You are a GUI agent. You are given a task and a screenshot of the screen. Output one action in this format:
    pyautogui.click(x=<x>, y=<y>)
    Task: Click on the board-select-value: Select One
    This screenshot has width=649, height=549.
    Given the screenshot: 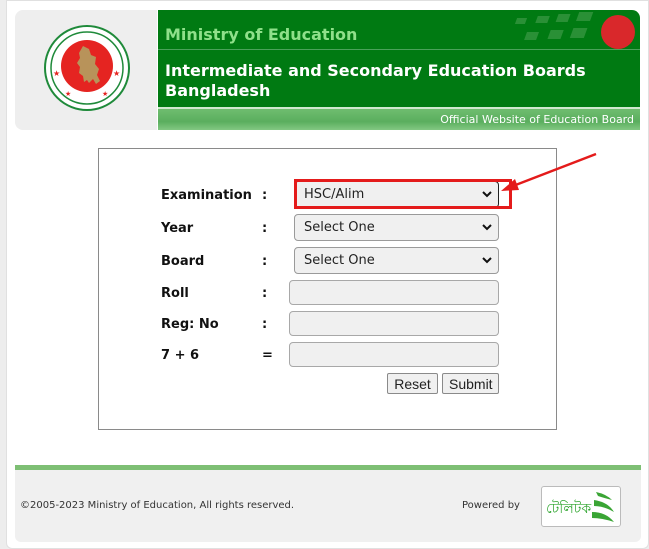 What is the action you would take?
    pyautogui.click(x=339, y=260)
    